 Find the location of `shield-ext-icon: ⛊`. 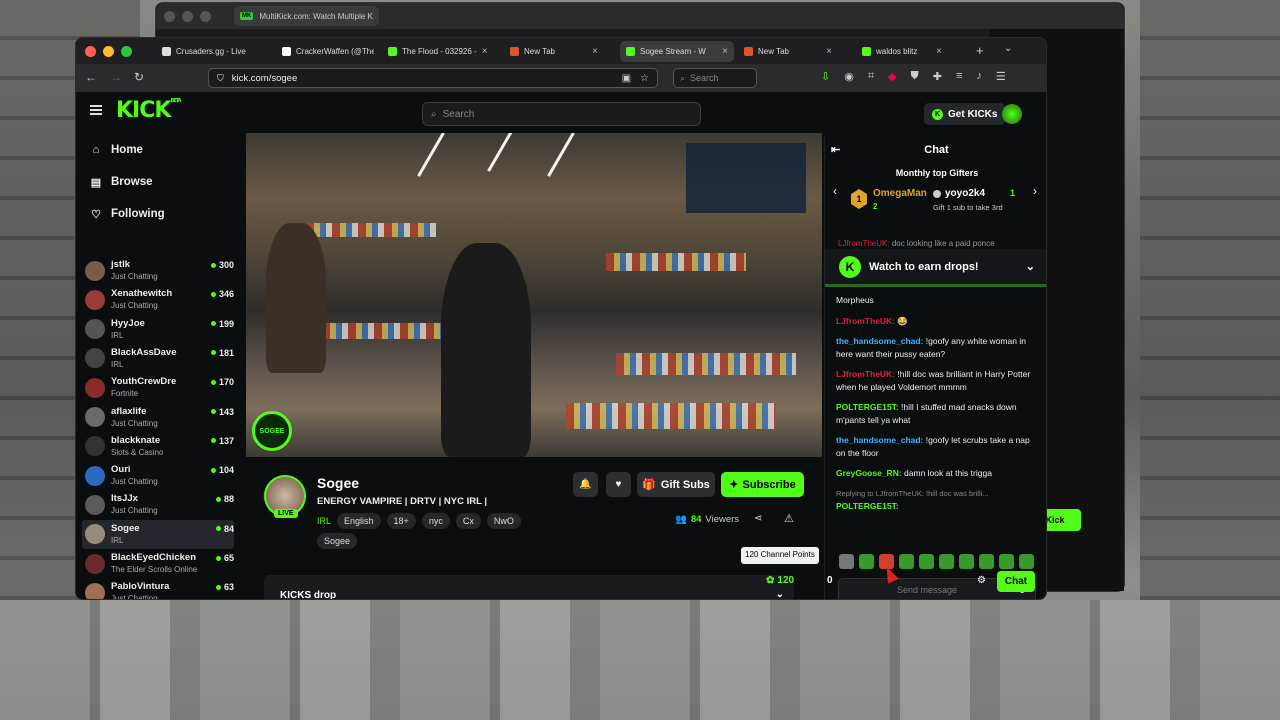

shield-ext-icon: ⛊ is located at coordinates (915, 76).